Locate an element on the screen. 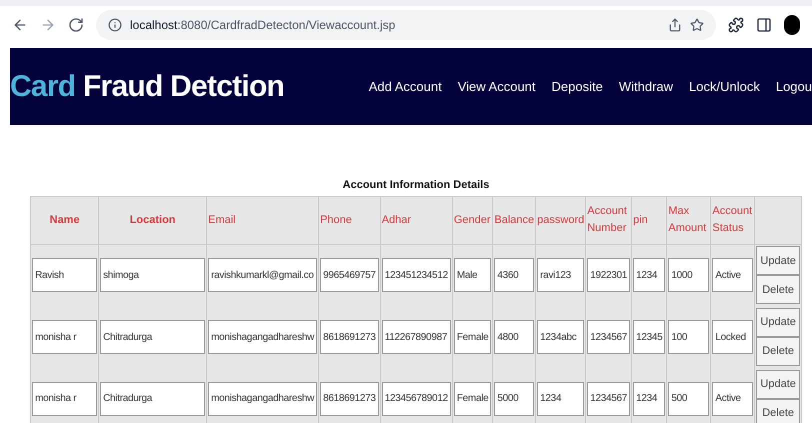 The image size is (812, 423). input-field: 9965469757 is located at coordinates (349, 275).